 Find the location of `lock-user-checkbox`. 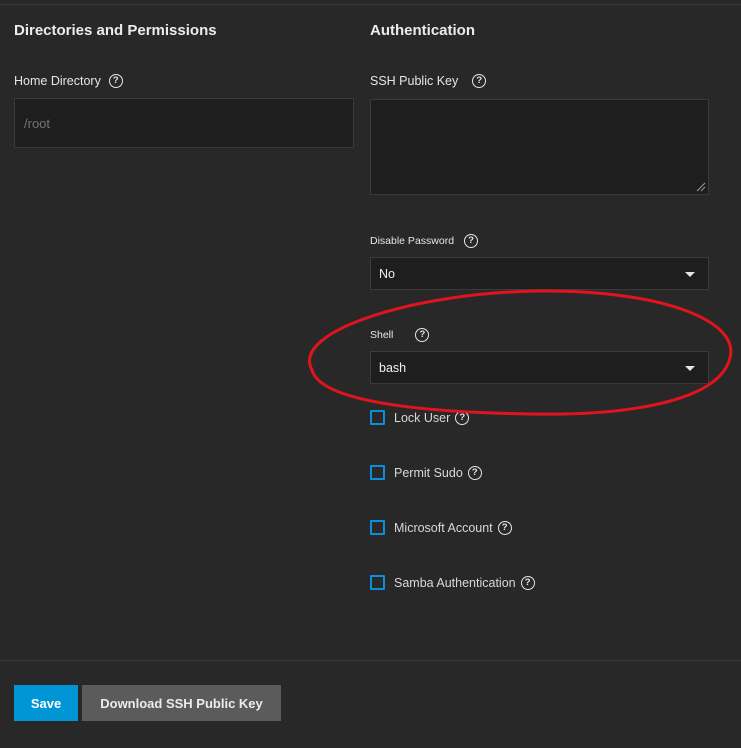

lock-user-checkbox is located at coordinates (377, 417).